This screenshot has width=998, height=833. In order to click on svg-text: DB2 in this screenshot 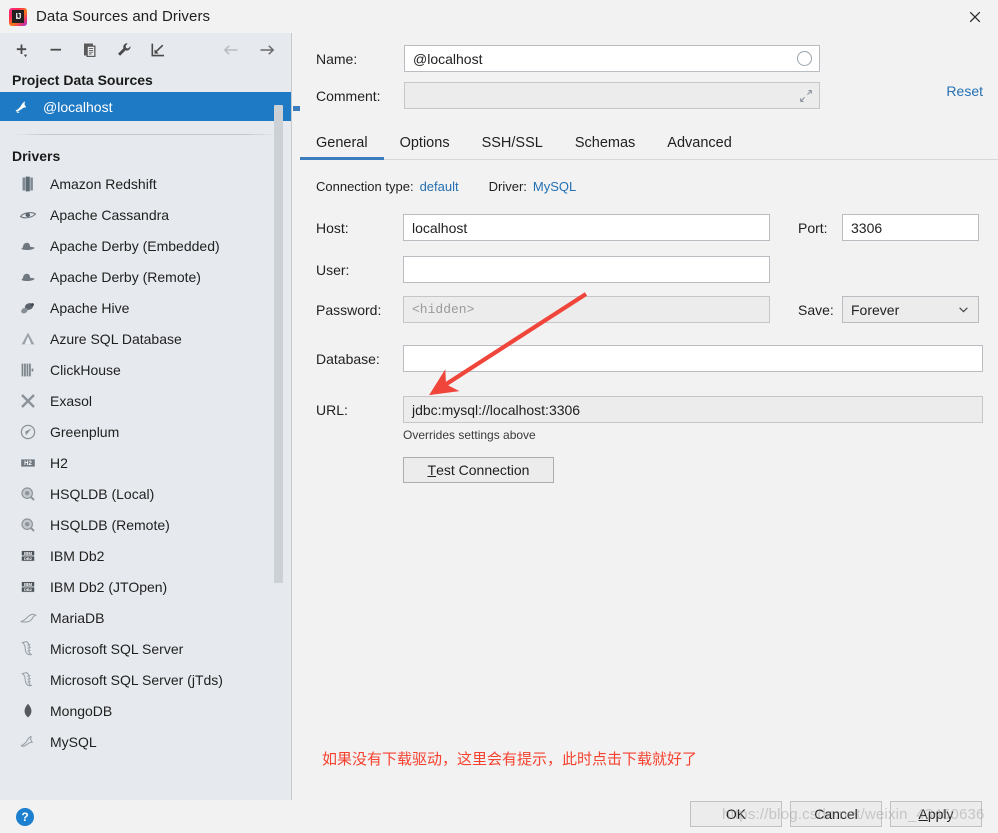, I will do `click(28, 558)`.